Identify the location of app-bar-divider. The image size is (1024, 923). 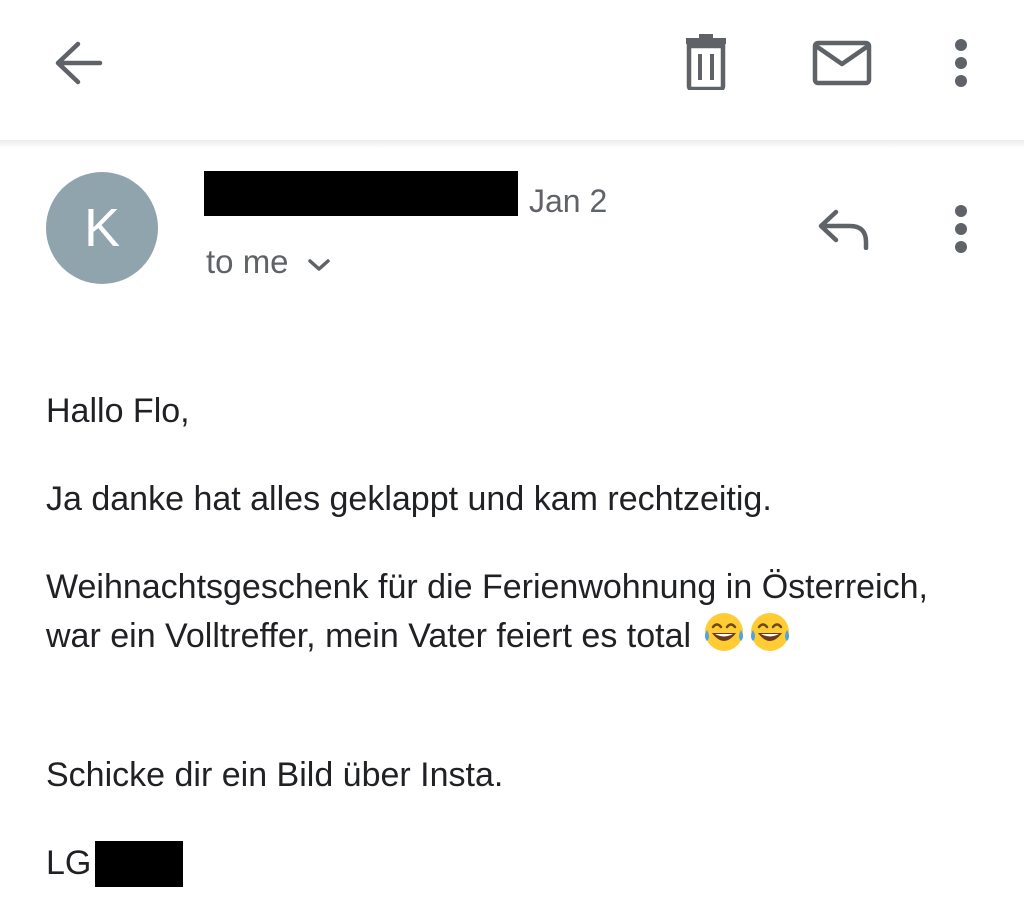
(512, 144).